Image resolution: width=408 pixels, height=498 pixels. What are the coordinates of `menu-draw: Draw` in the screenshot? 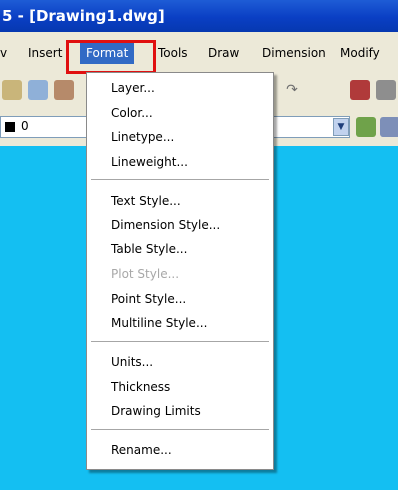 It's located at (223, 53).